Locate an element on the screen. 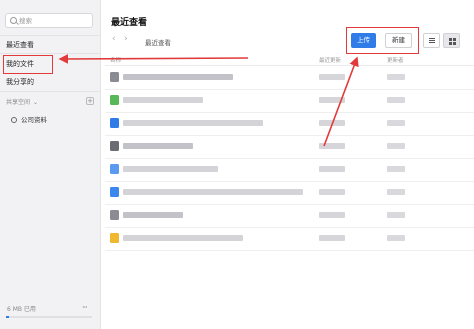  storage-bar is located at coordinates (49, 317).